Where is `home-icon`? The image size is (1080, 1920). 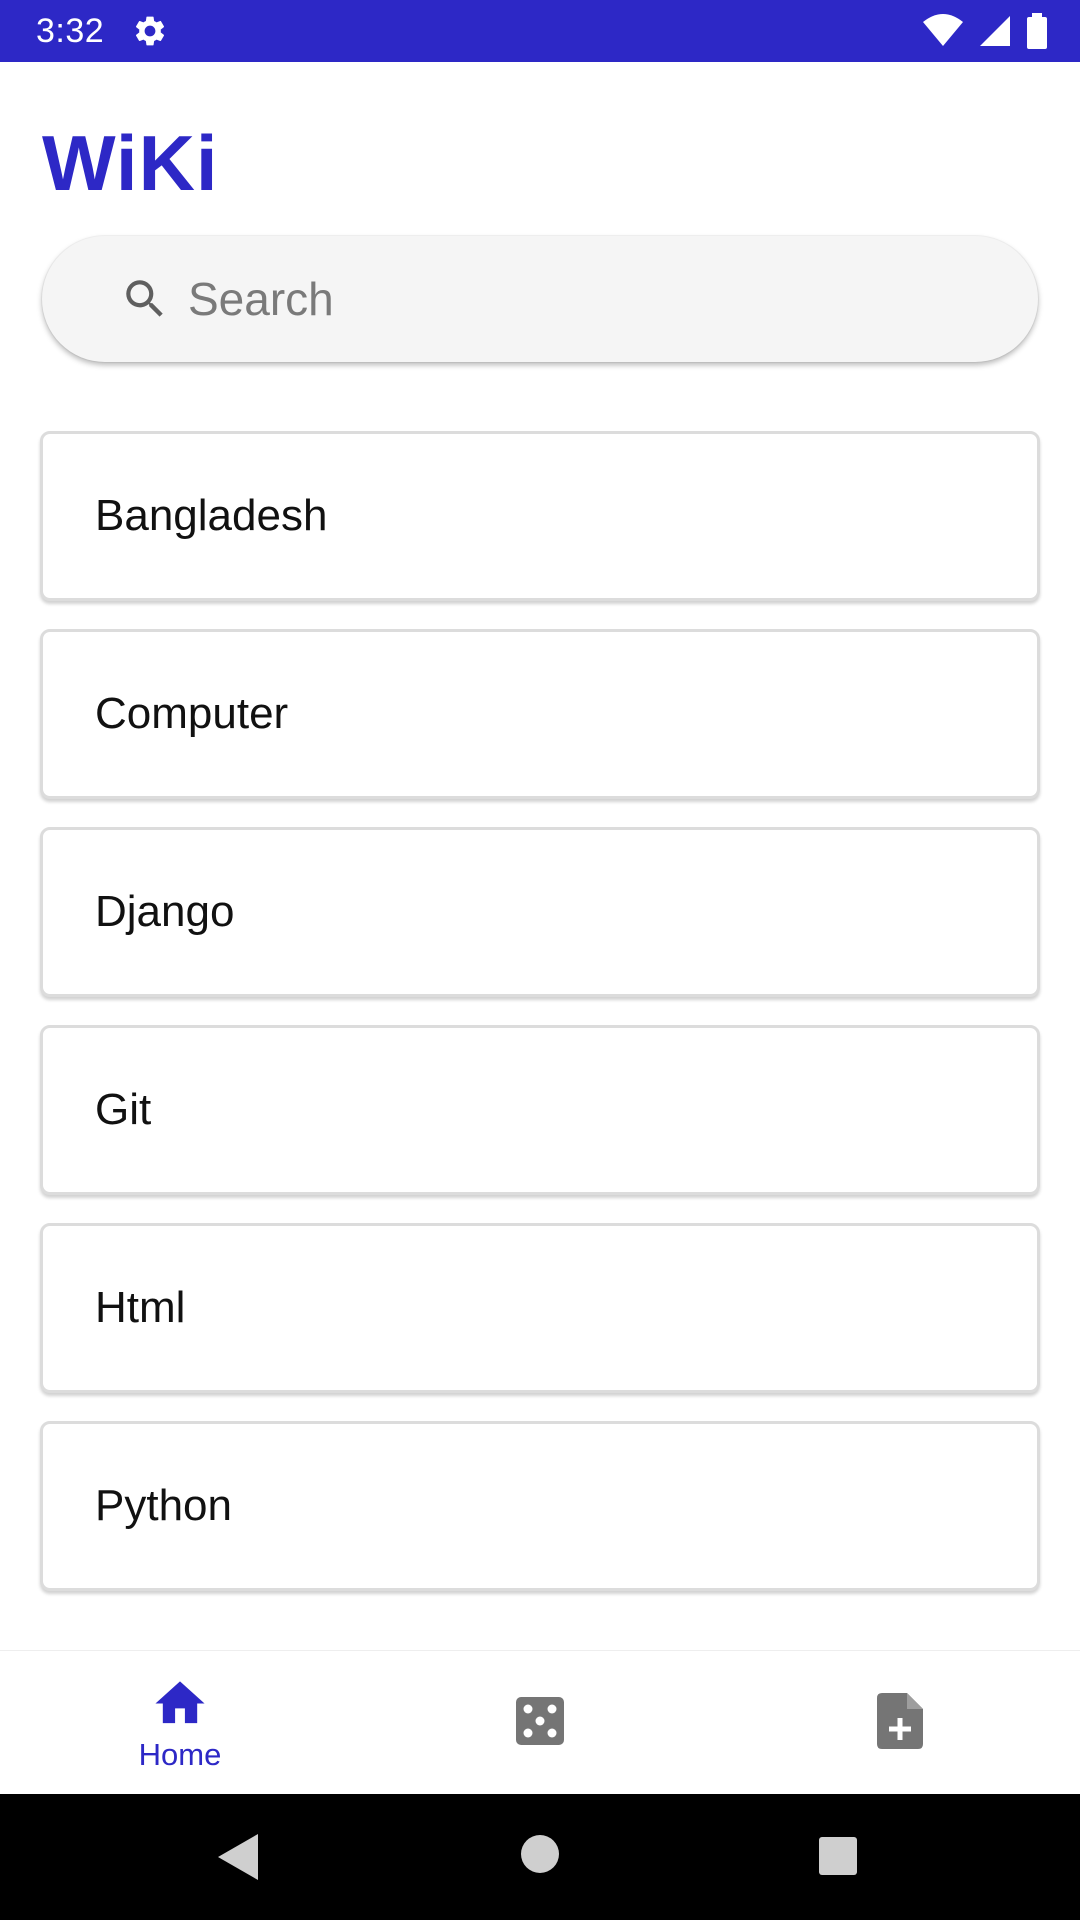
home-icon is located at coordinates (180, 1703).